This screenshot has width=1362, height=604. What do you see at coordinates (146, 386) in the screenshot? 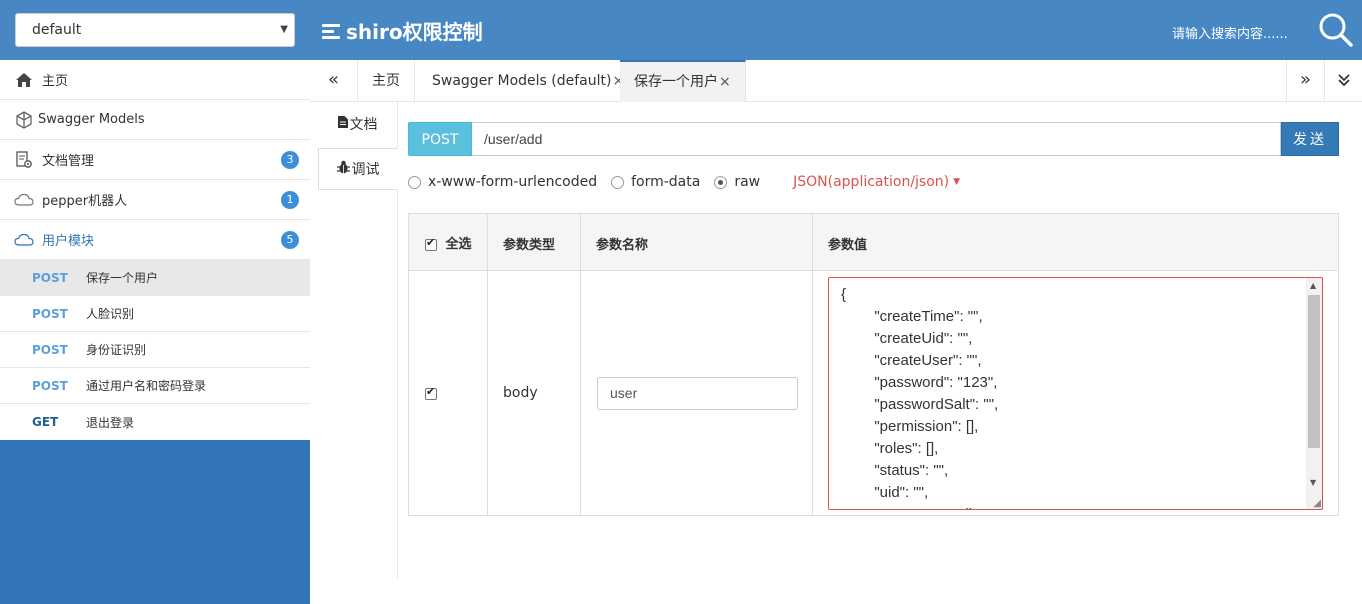
I see `api-label: 通过用户名和密码登录` at bounding box center [146, 386].